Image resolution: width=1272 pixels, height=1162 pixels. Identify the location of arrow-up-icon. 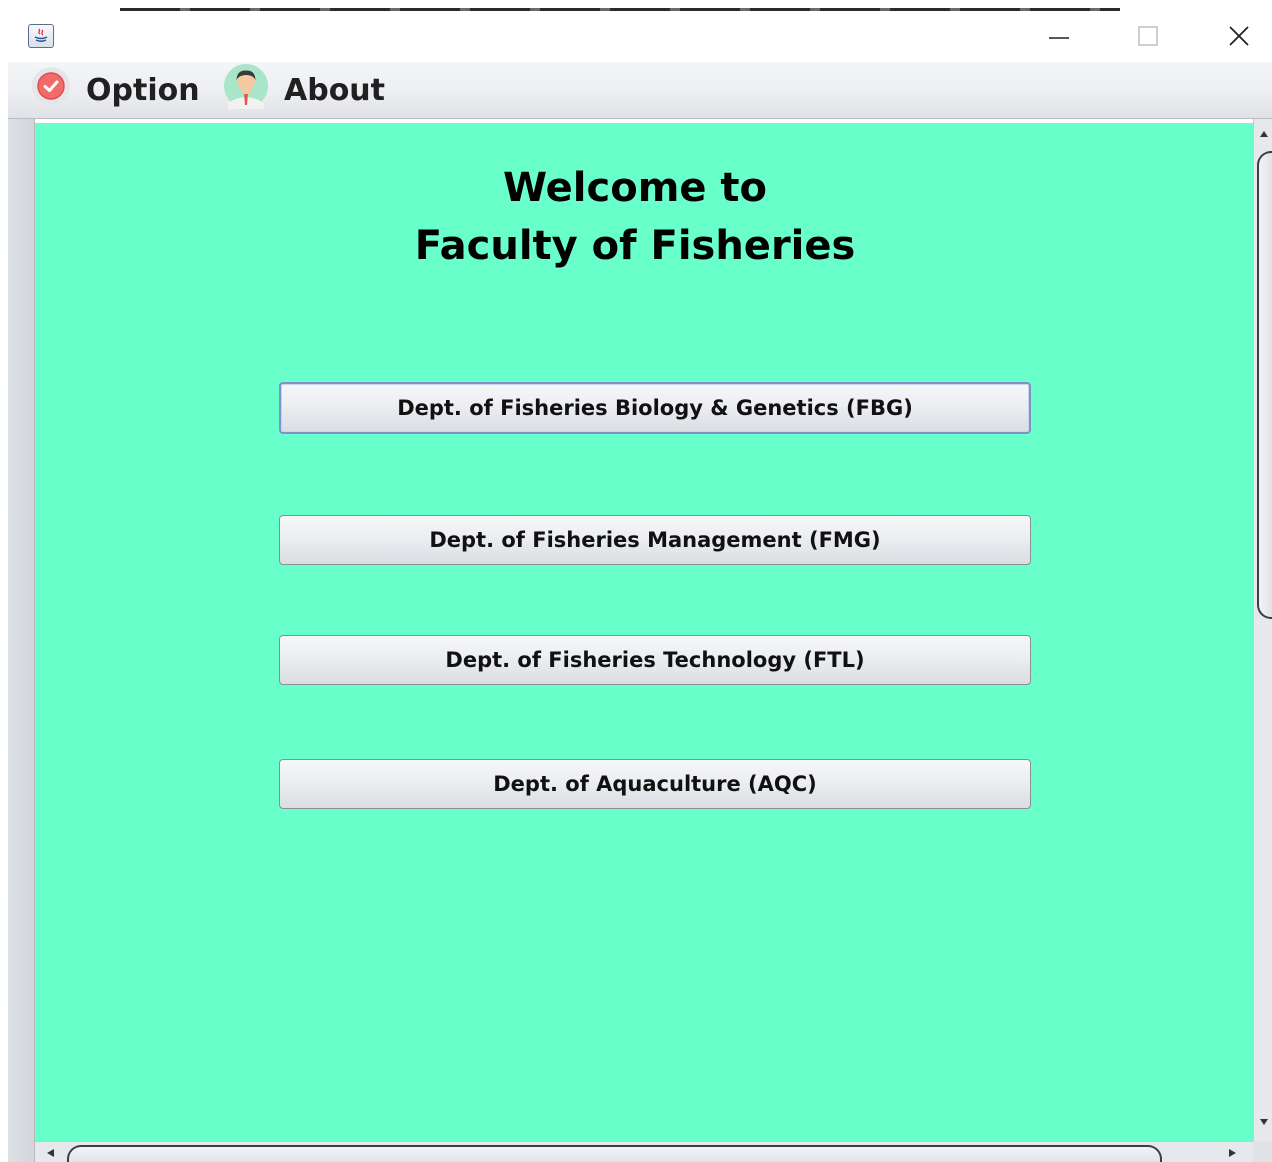
(1263, 134).